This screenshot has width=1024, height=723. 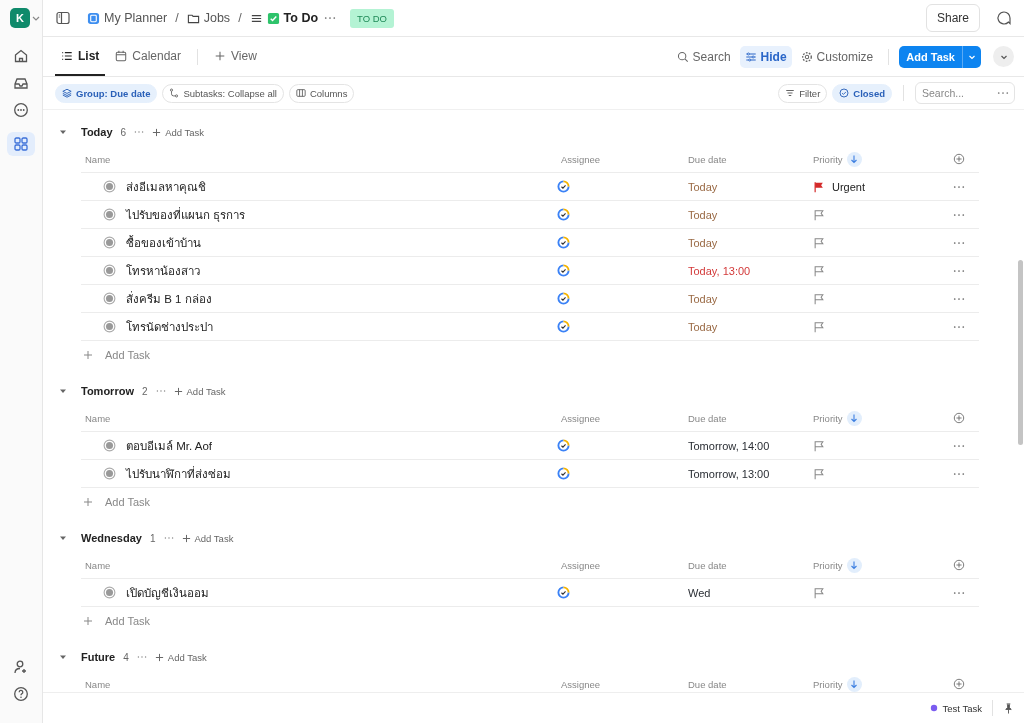 What do you see at coordinates (1004, 18) in the screenshot?
I see `chat-icon` at bounding box center [1004, 18].